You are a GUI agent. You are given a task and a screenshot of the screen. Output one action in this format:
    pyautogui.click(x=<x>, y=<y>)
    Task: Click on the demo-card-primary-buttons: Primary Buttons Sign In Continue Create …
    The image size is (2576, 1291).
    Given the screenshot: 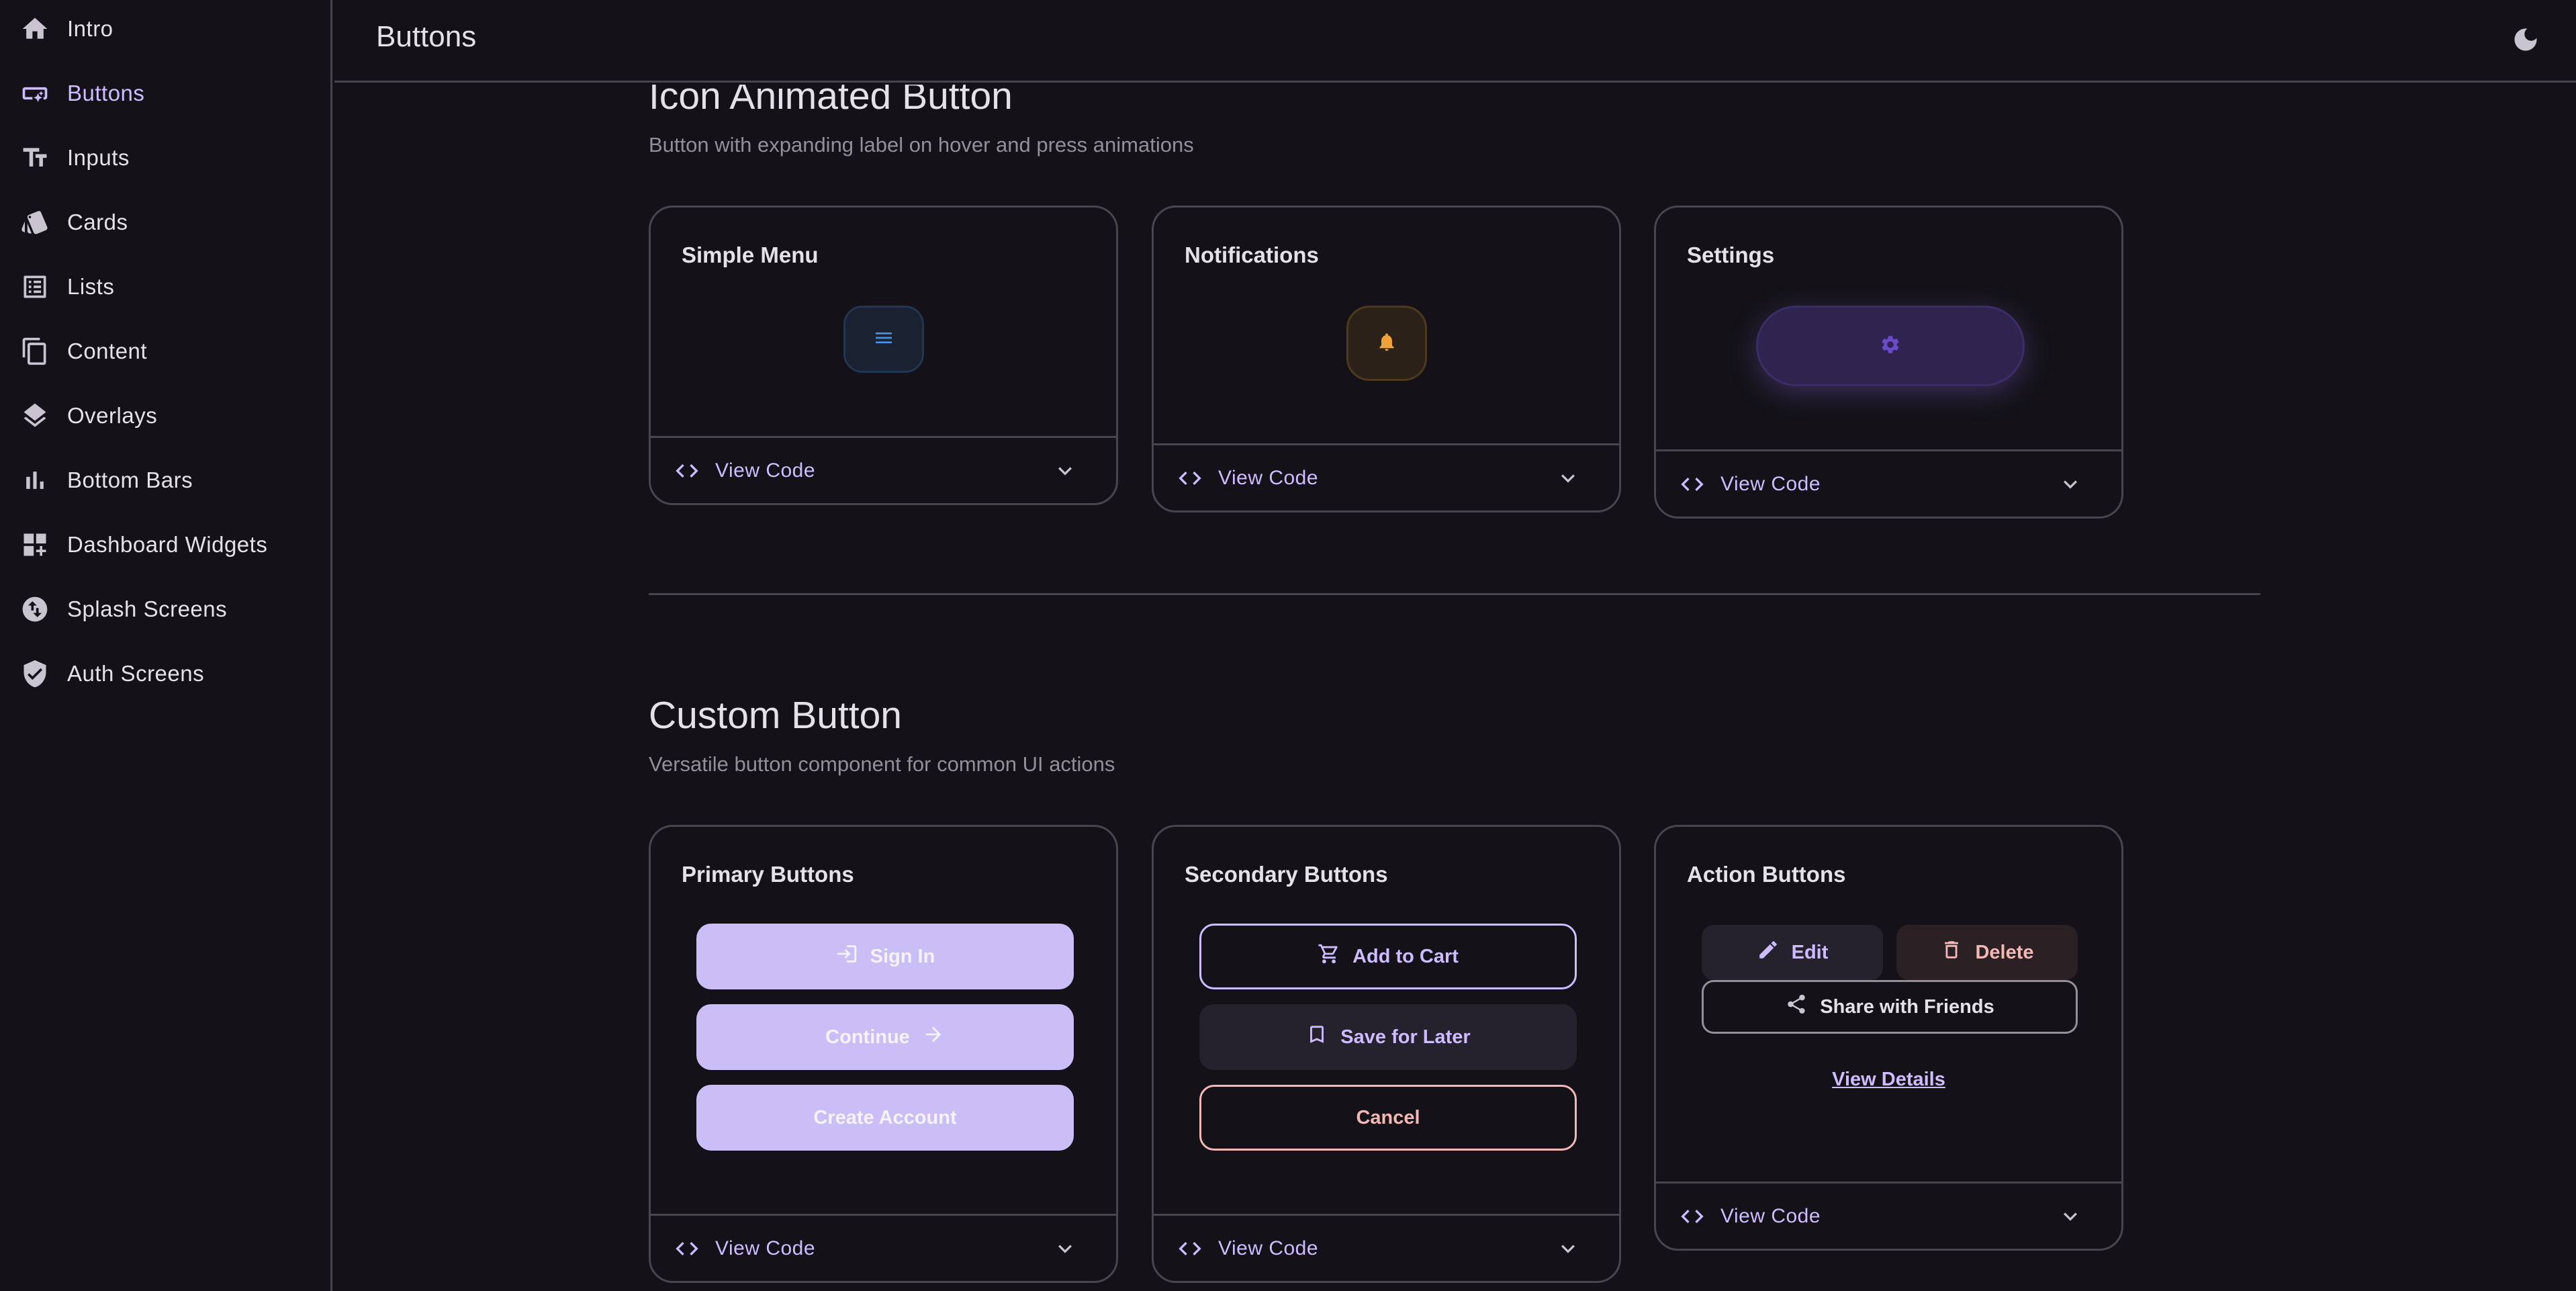 What is the action you would take?
    pyautogui.click(x=883, y=1054)
    